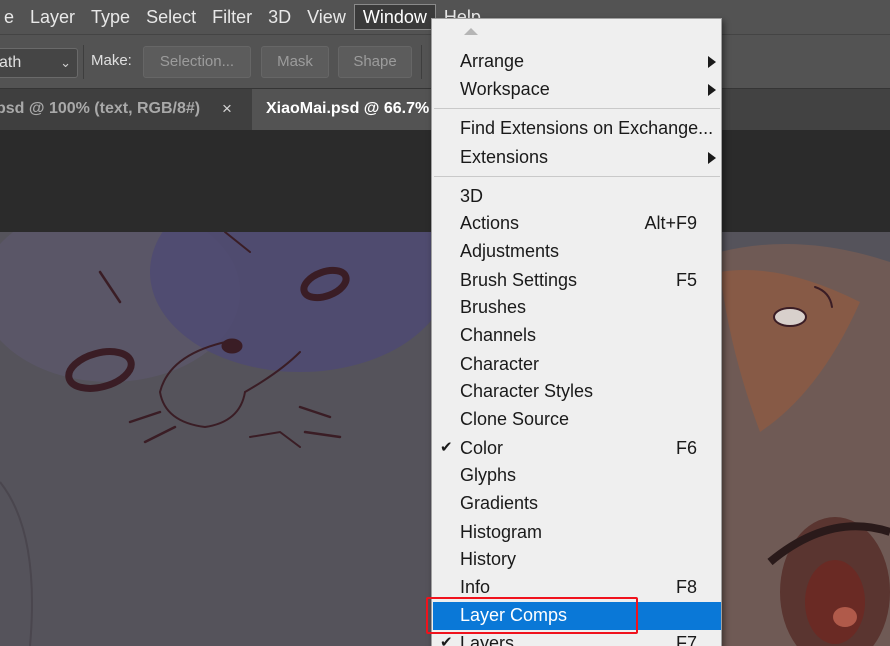  What do you see at coordinates (490, 223) in the screenshot?
I see `menu-item-label: Actions` at bounding box center [490, 223].